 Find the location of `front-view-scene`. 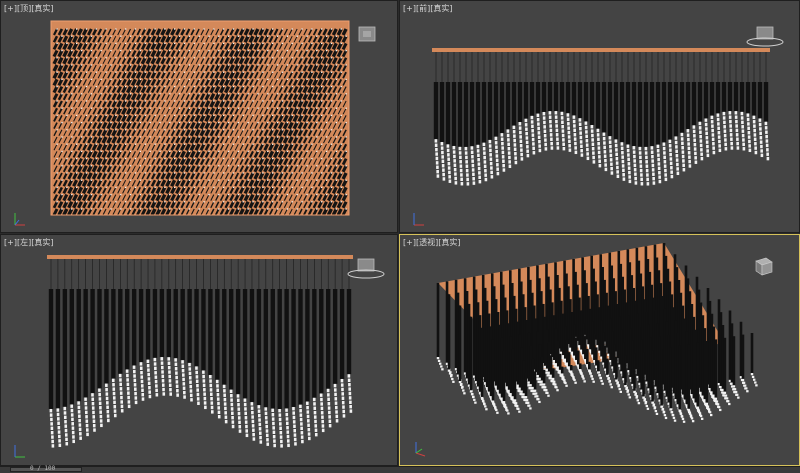

front-view-scene is located at coordinates (601, 117).